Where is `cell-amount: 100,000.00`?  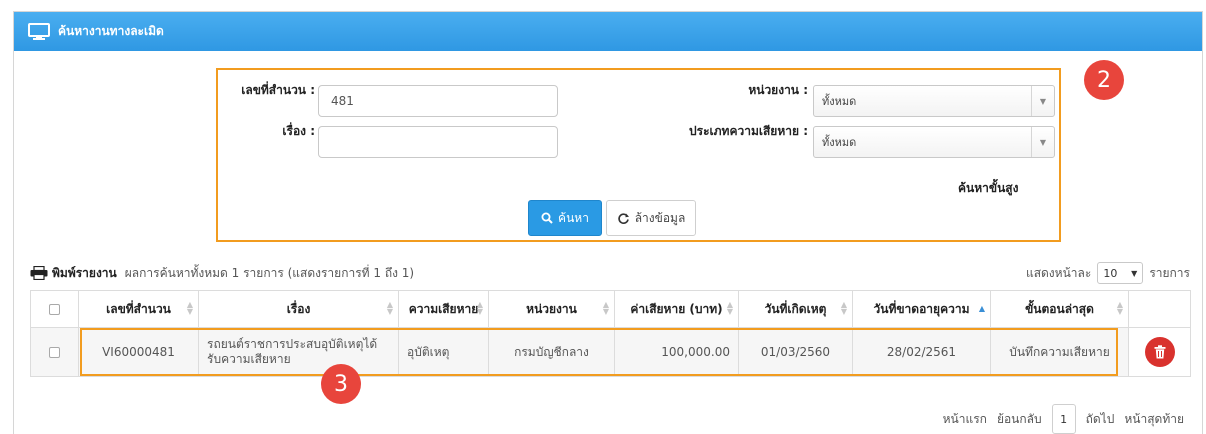
cell-amount: 100,000.00 is located at coordinates (676, 352).